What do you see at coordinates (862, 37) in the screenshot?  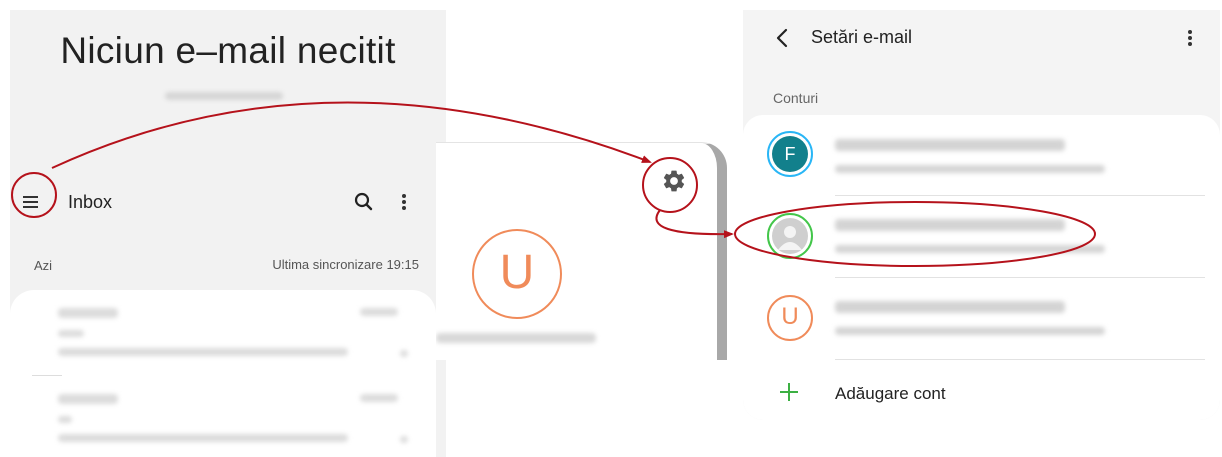 I see `page-title: Setări e-mail` at bounding box center [862, 37].